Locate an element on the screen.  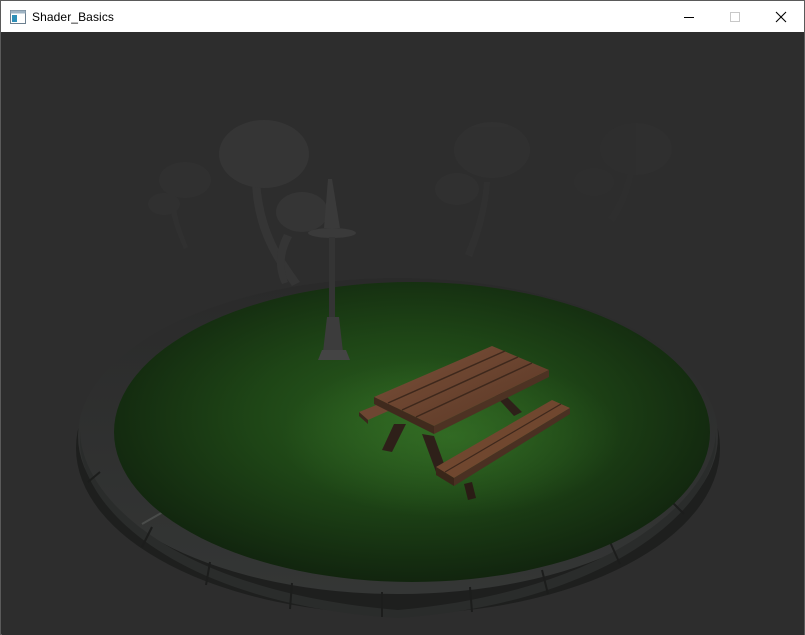
app-window-icon is located at coordinates (18, 16).